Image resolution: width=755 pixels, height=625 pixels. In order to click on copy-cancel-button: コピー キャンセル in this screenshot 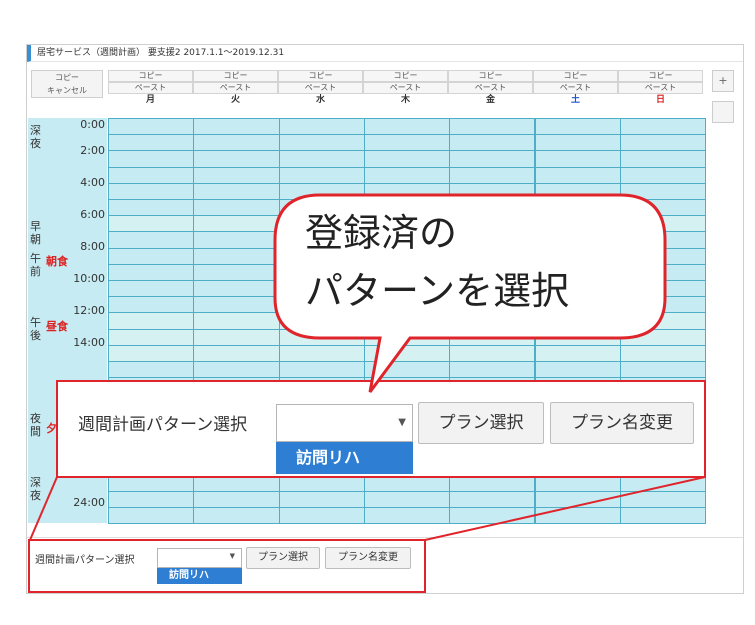, I will do `click(67, 84)`.